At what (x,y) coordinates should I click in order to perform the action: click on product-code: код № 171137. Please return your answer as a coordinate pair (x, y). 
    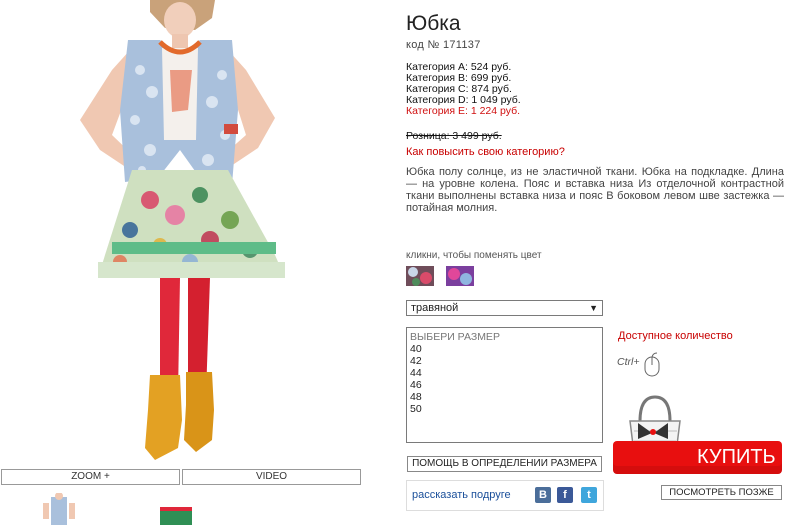
    Looking at the image, I should click on (443, 45).